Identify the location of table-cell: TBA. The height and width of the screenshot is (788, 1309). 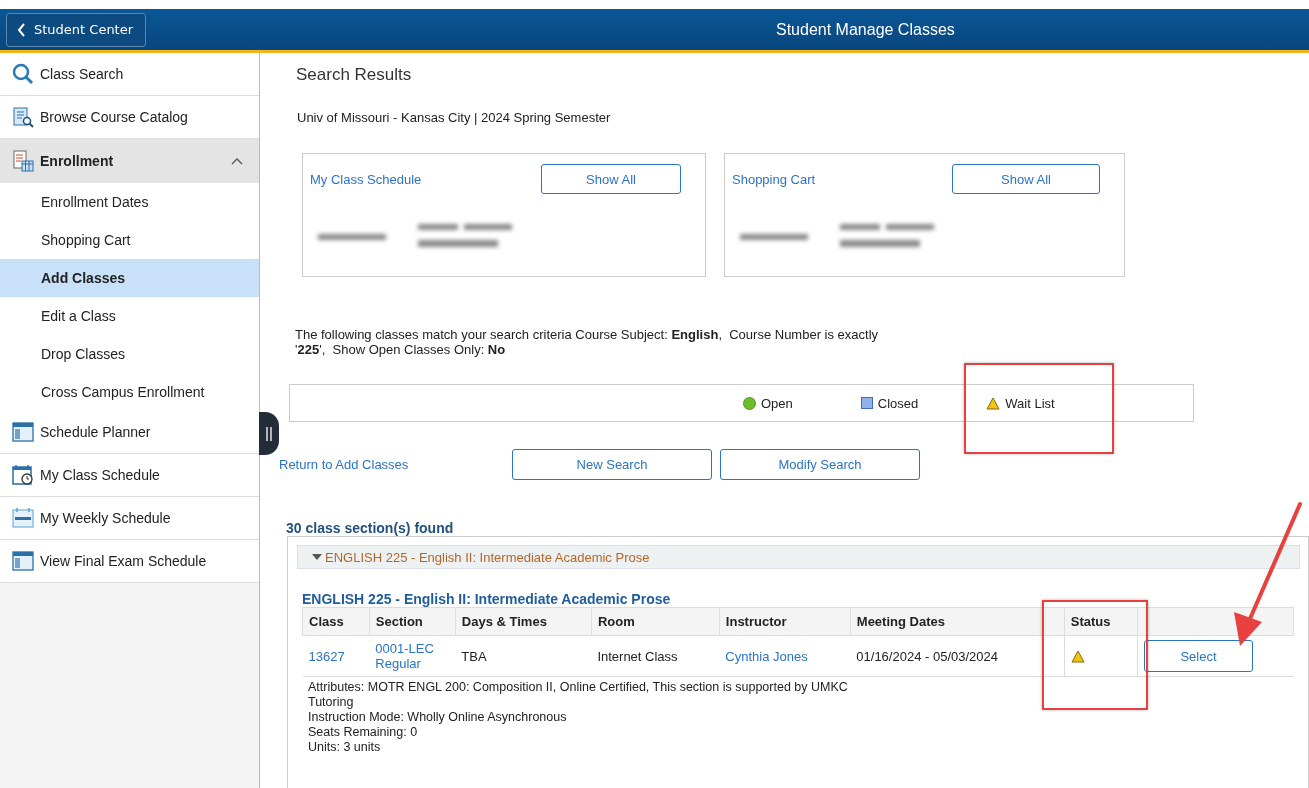
(523, 656).